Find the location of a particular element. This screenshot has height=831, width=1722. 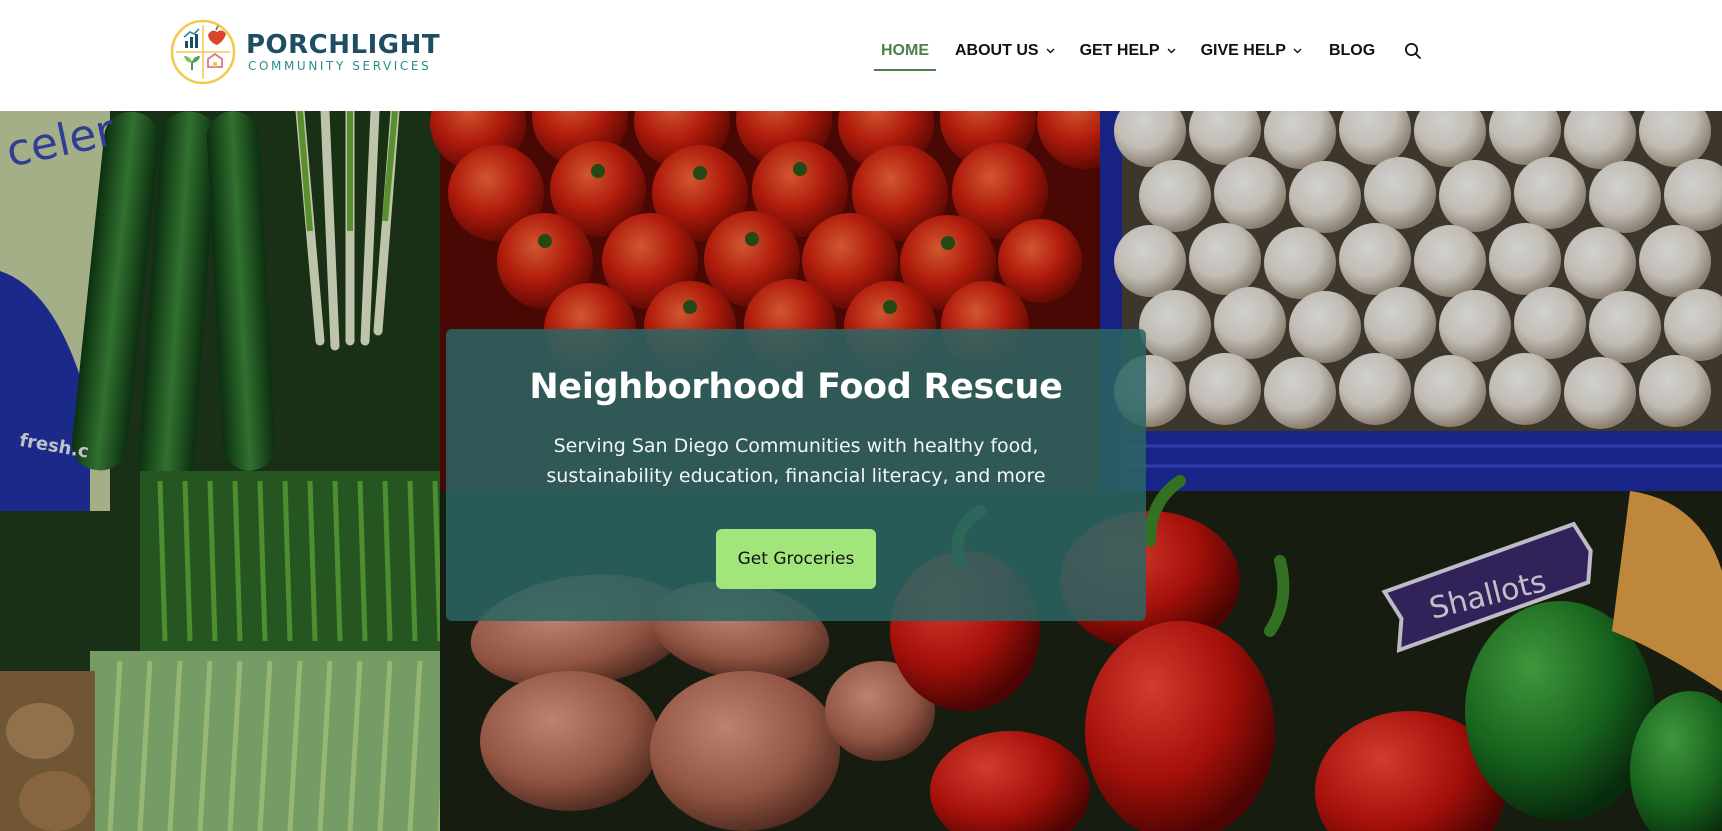

nav-item-give-help: GIVE HELP is located at coordinates (1251, 51).